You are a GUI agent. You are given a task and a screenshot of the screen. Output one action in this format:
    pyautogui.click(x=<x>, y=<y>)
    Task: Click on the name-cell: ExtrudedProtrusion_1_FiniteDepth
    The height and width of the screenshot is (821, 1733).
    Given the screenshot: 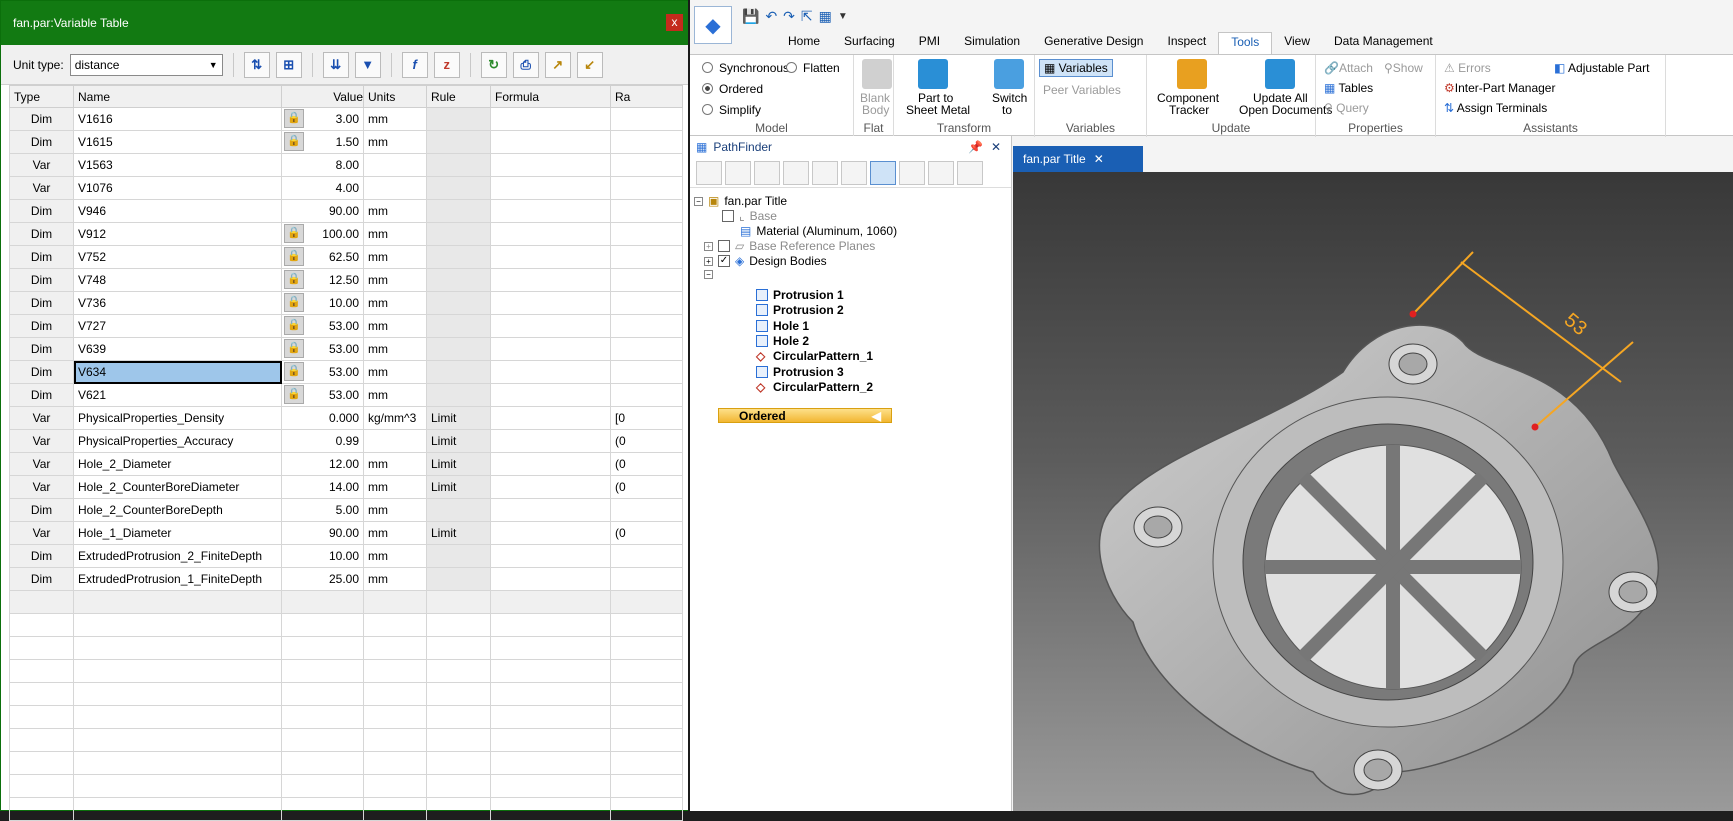 What is the action you would take?
    pyautogui.click(x=177, y=579)
    